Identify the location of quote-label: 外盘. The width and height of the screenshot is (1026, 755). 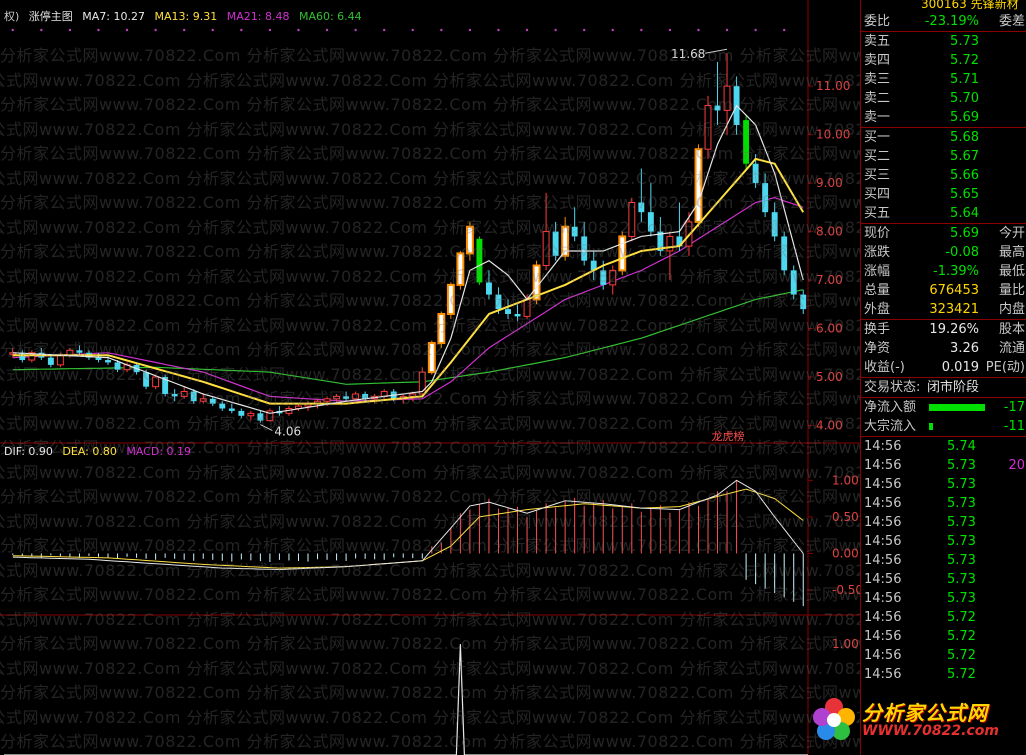
(877, 309).